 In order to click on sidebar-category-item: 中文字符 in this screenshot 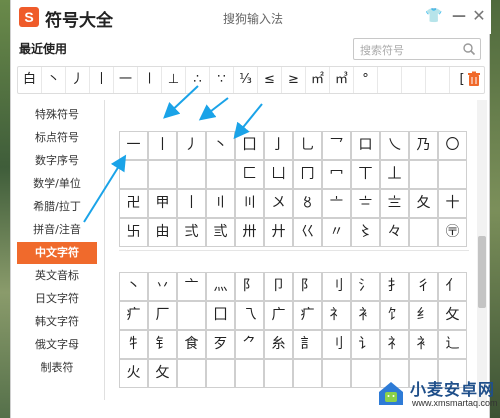, I will do `click(57, 253)`.